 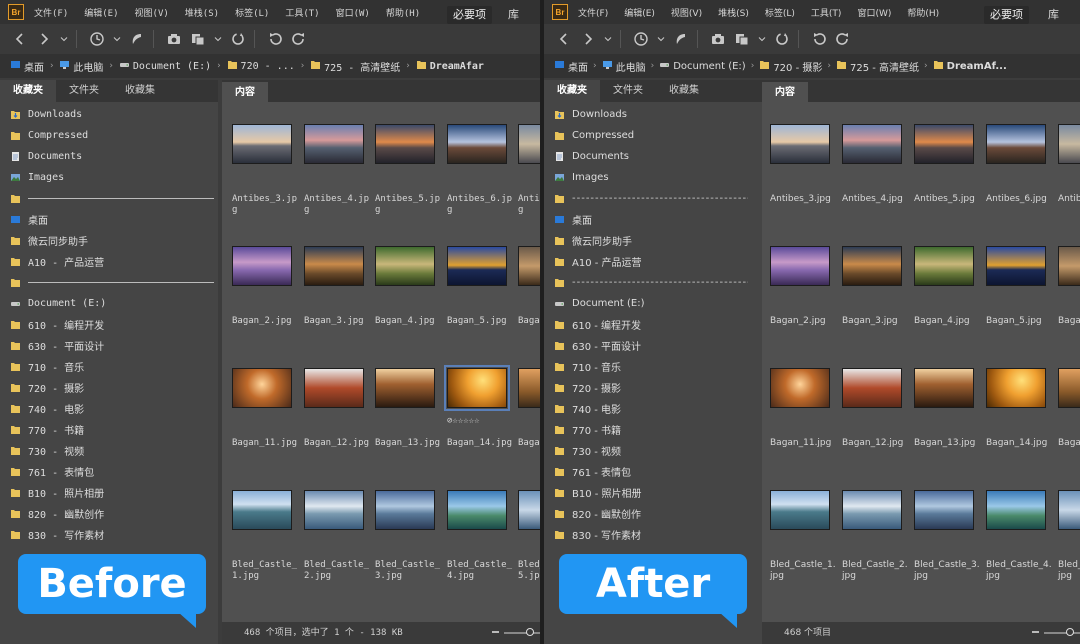 What do you see at coordinates (873, 157) in the screenshot?
I see `thumbnail-item: Antibes_4.jpg` at bounding box center [873, 157].